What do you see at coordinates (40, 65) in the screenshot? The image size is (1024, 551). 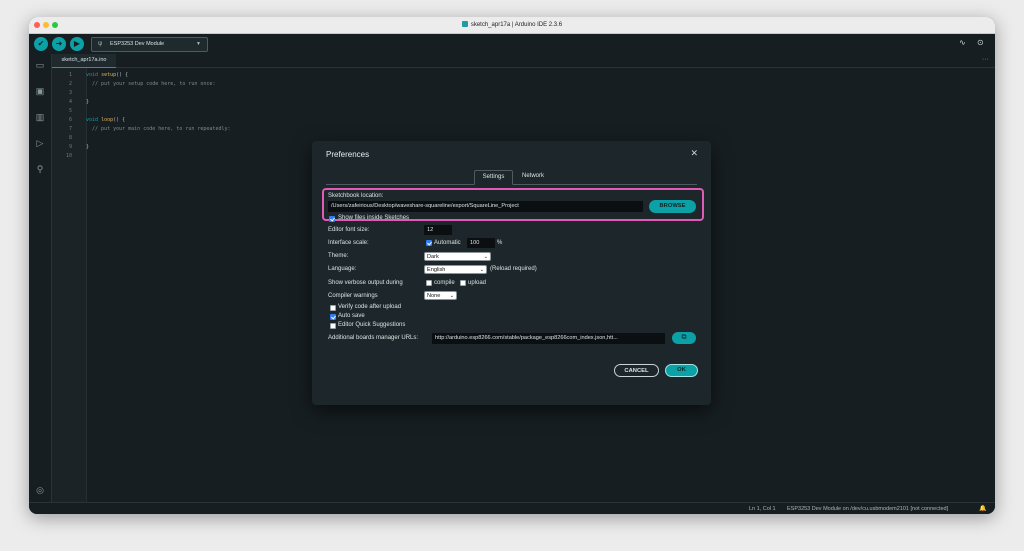 I see `folder-icon: ▭` at bounding box center [40, 65].